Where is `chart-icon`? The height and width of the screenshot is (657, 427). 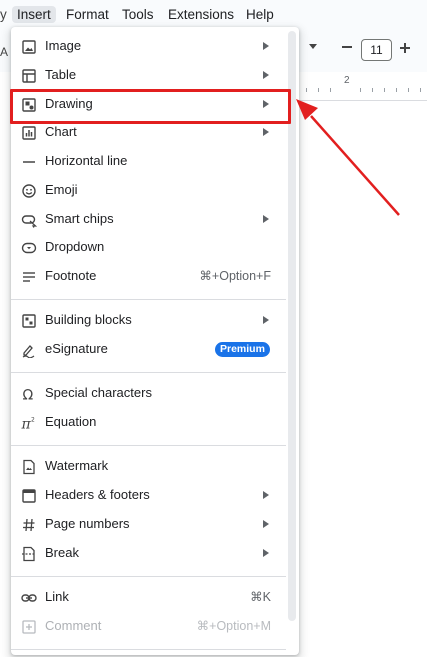
chart-icon is located at coordinates (29, 133).